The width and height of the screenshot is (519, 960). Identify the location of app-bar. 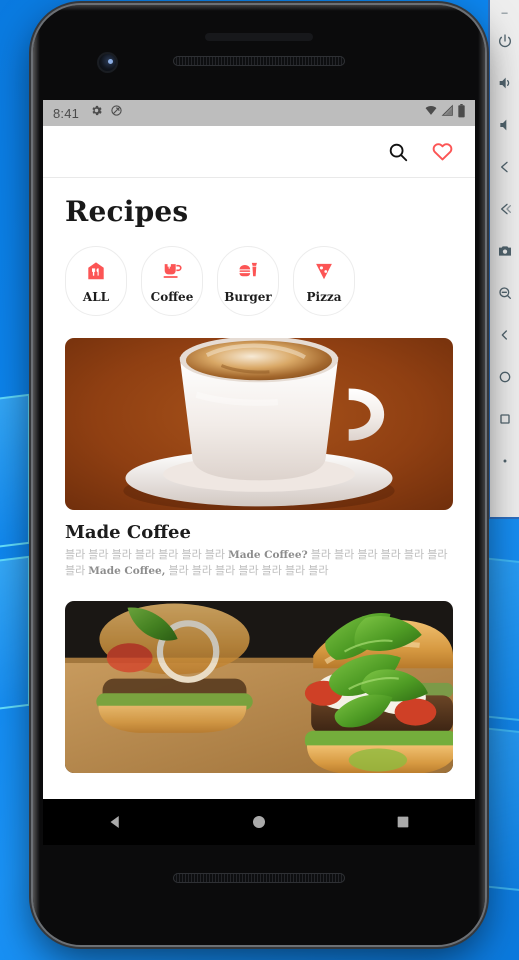
(259, 152).